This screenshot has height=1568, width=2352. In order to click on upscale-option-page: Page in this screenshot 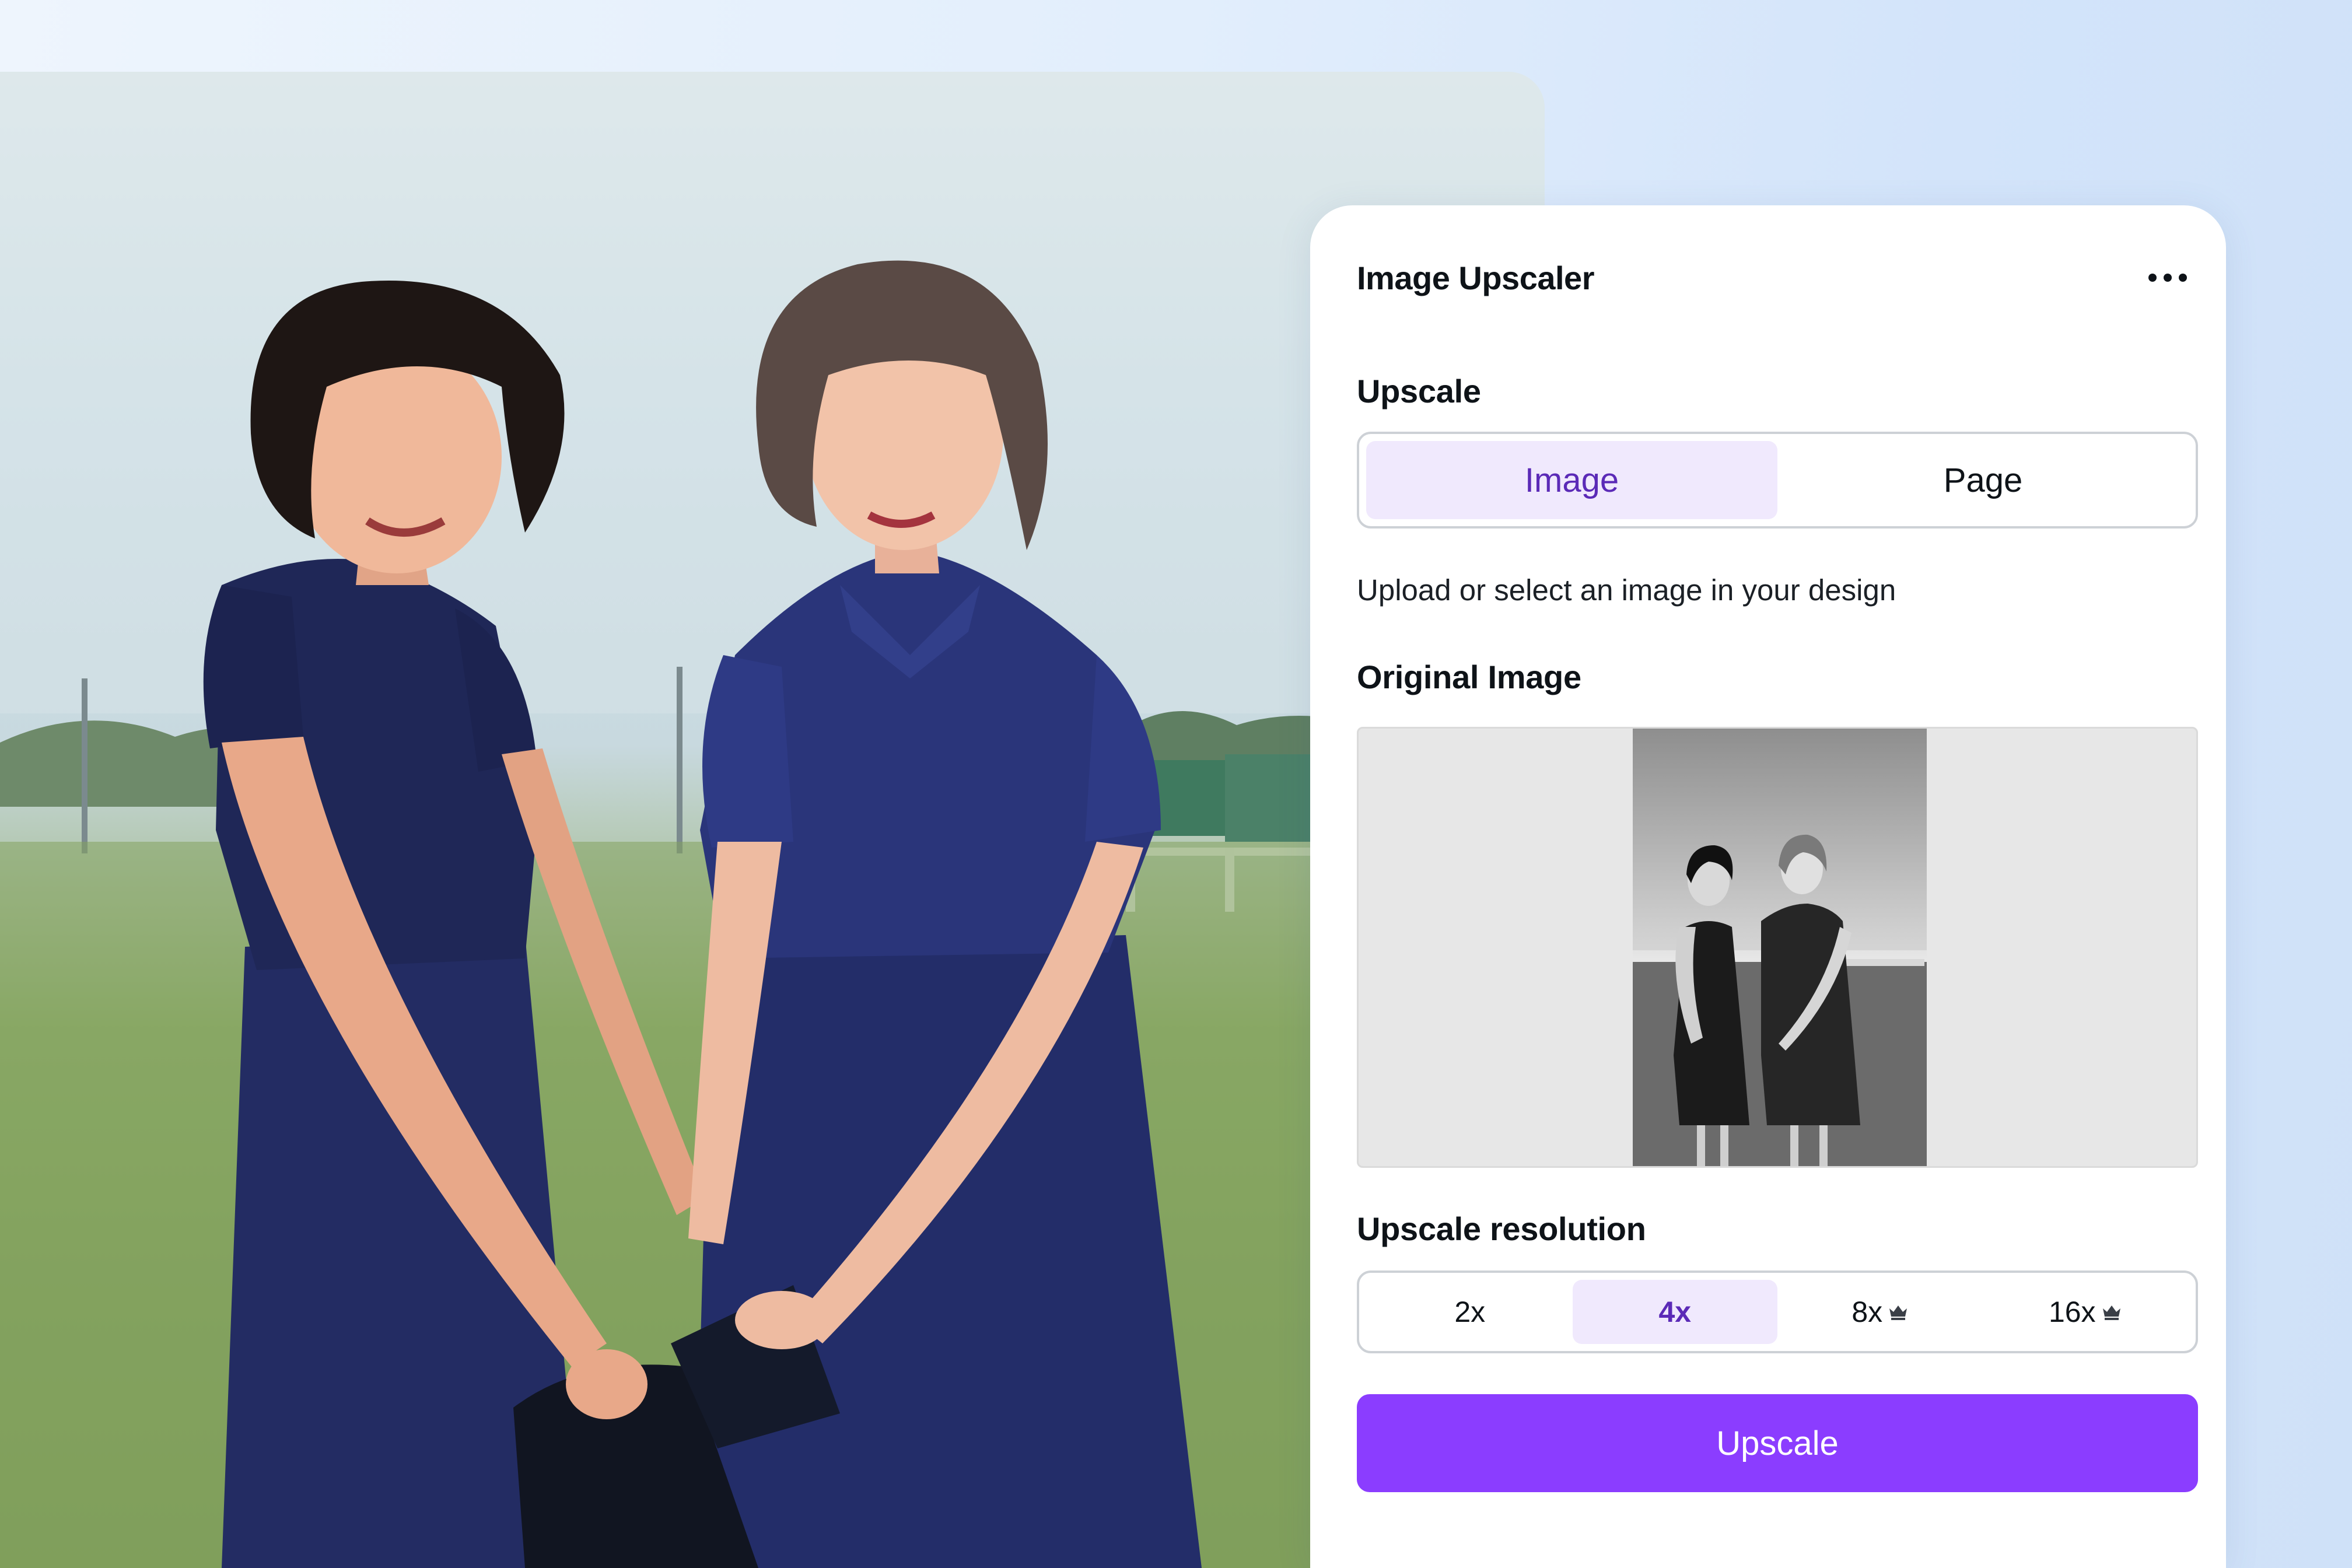, I will do `click(1983, 480)`.